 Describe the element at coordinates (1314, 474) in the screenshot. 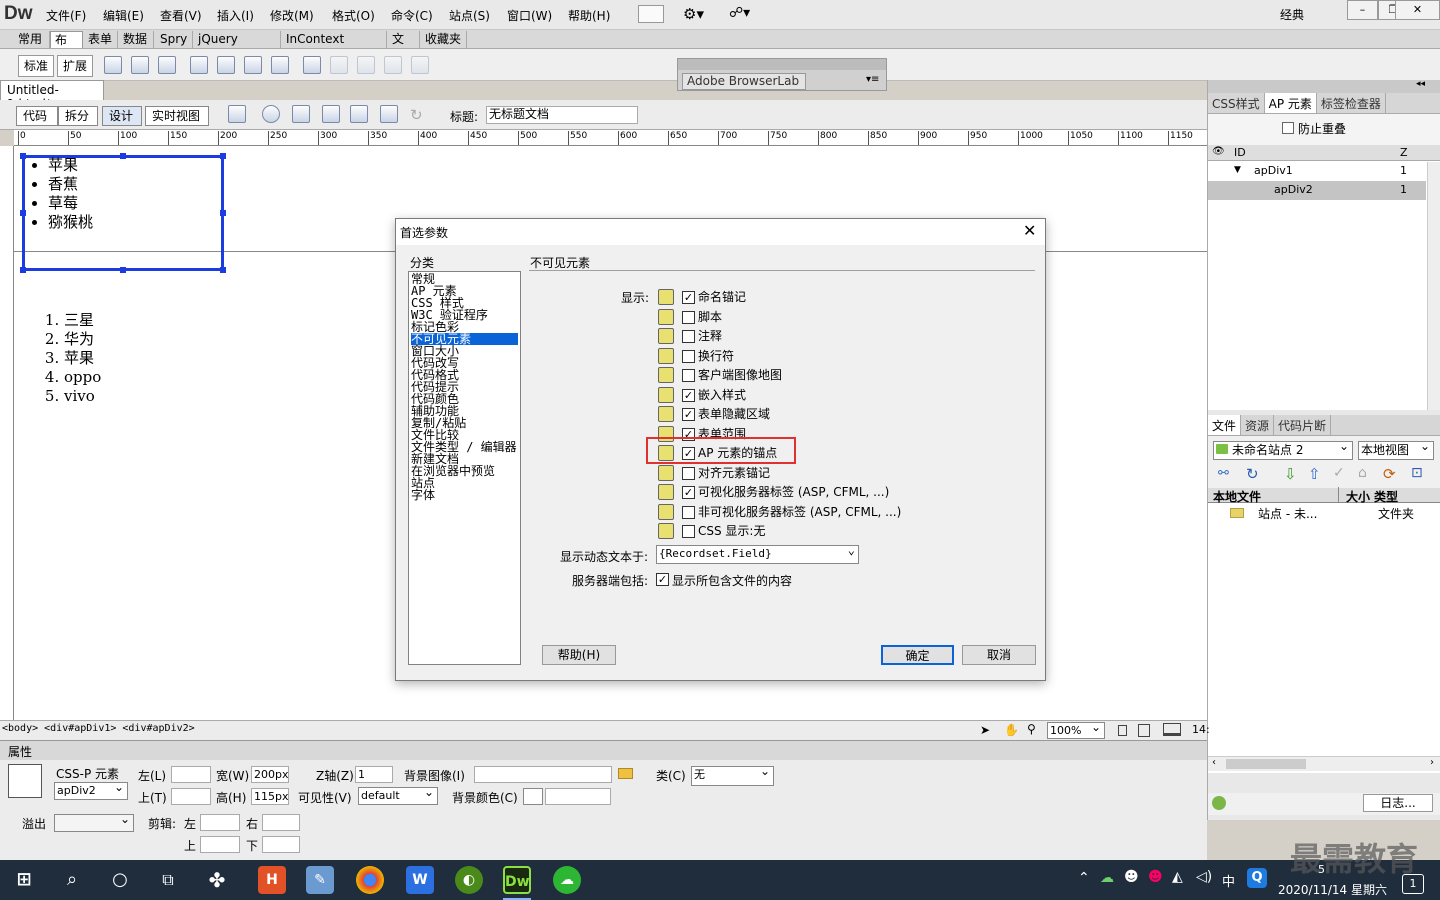

I see `put-files-icon: ⇧` at that location.